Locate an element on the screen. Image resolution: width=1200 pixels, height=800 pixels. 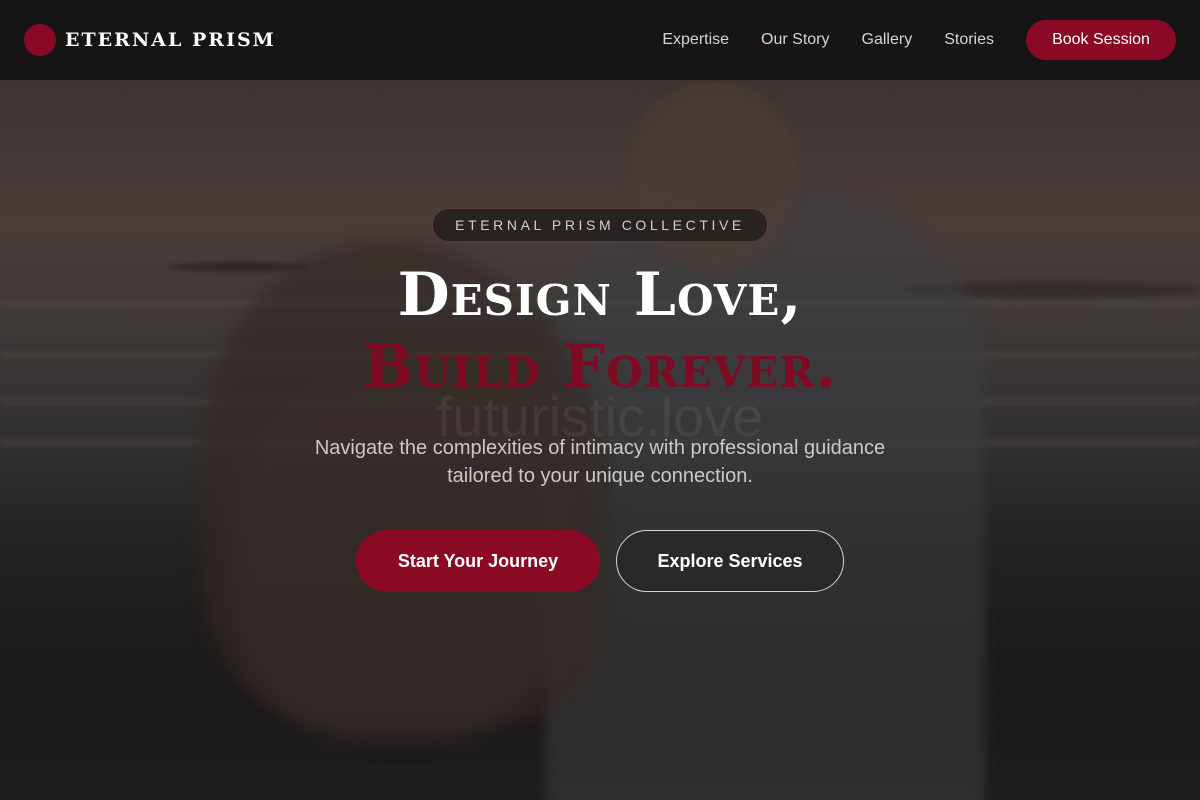
book-session-button: Book Session is located at coordinates (1101, 40).